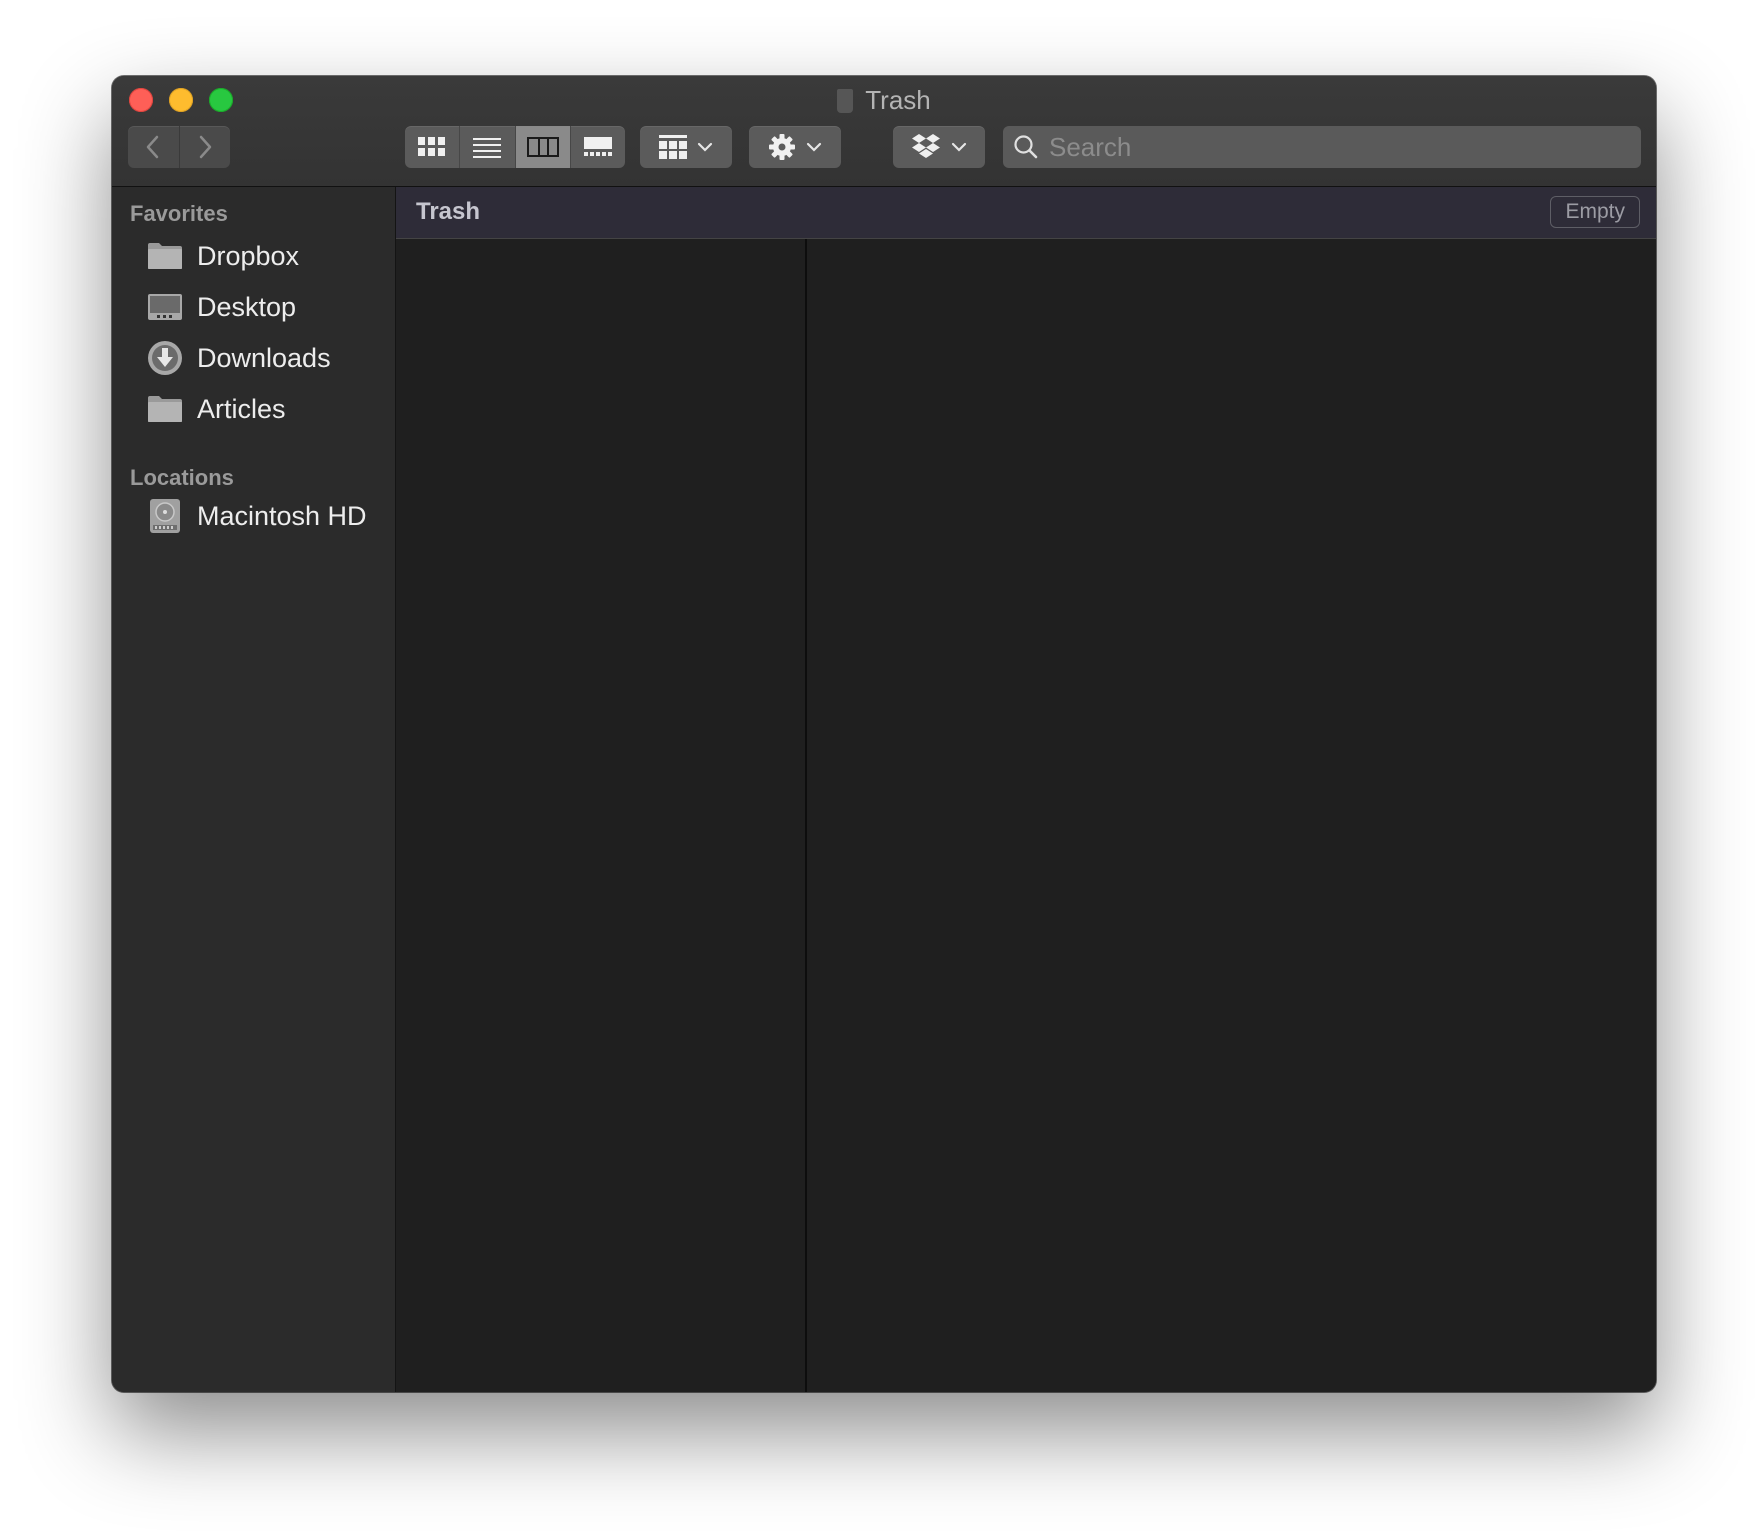 The height and width of the screenshot is (1538, 1764). What do you see at coordinates (165, 516) in the screenshot?
I see `hard-drive-icon` at bounding box center [165, 516].